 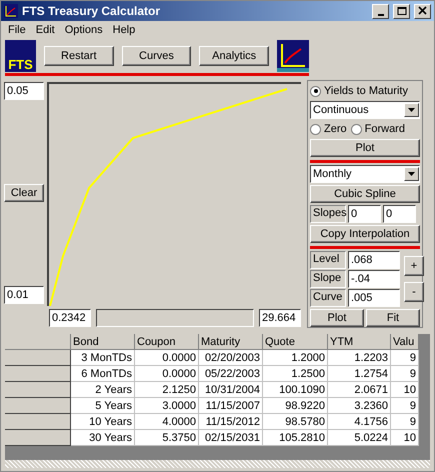 What do you see at coordinates (231, 374) in the screenshot?
I see `table-cell: 05/22/2003` at bounding box center [231, 374].